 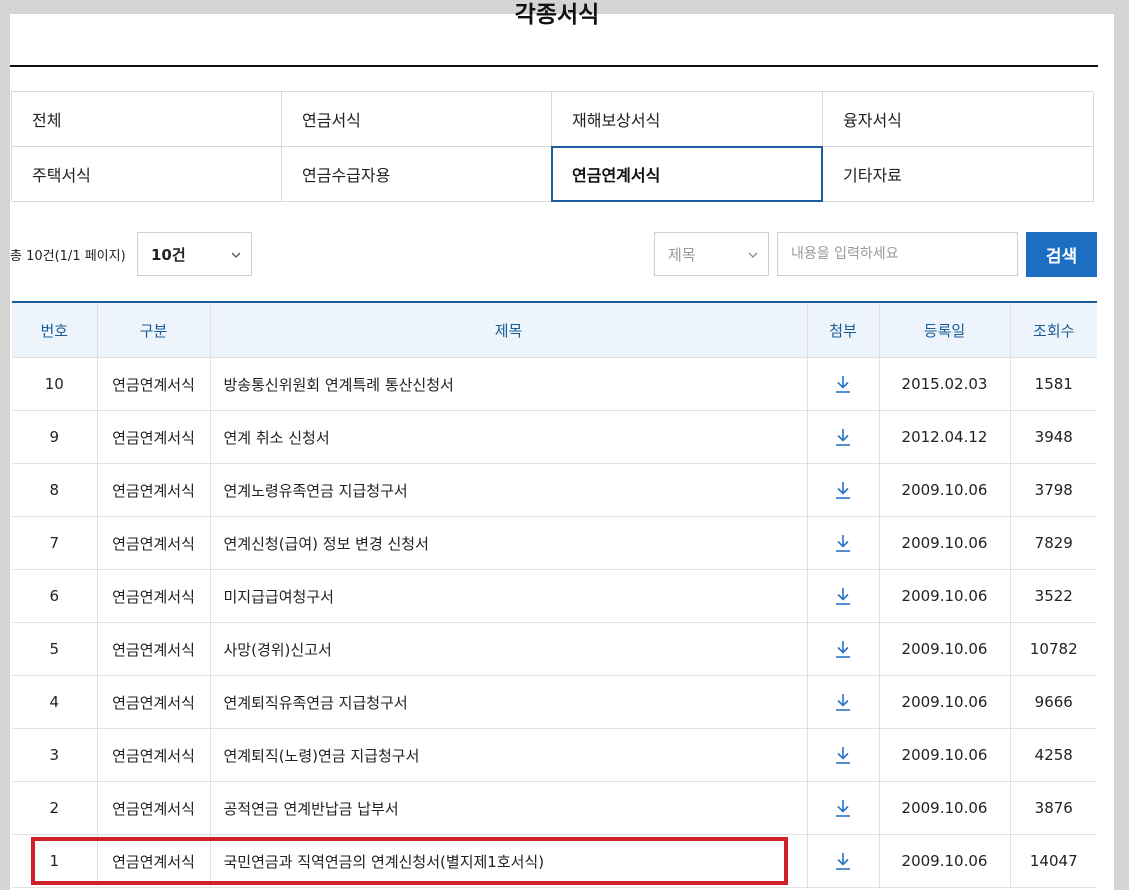 I want to click on table-row: 8 연금연계서식 연계노령유족연금 지급청구서 2009.10.06 3798, so click(x=554, y=490).